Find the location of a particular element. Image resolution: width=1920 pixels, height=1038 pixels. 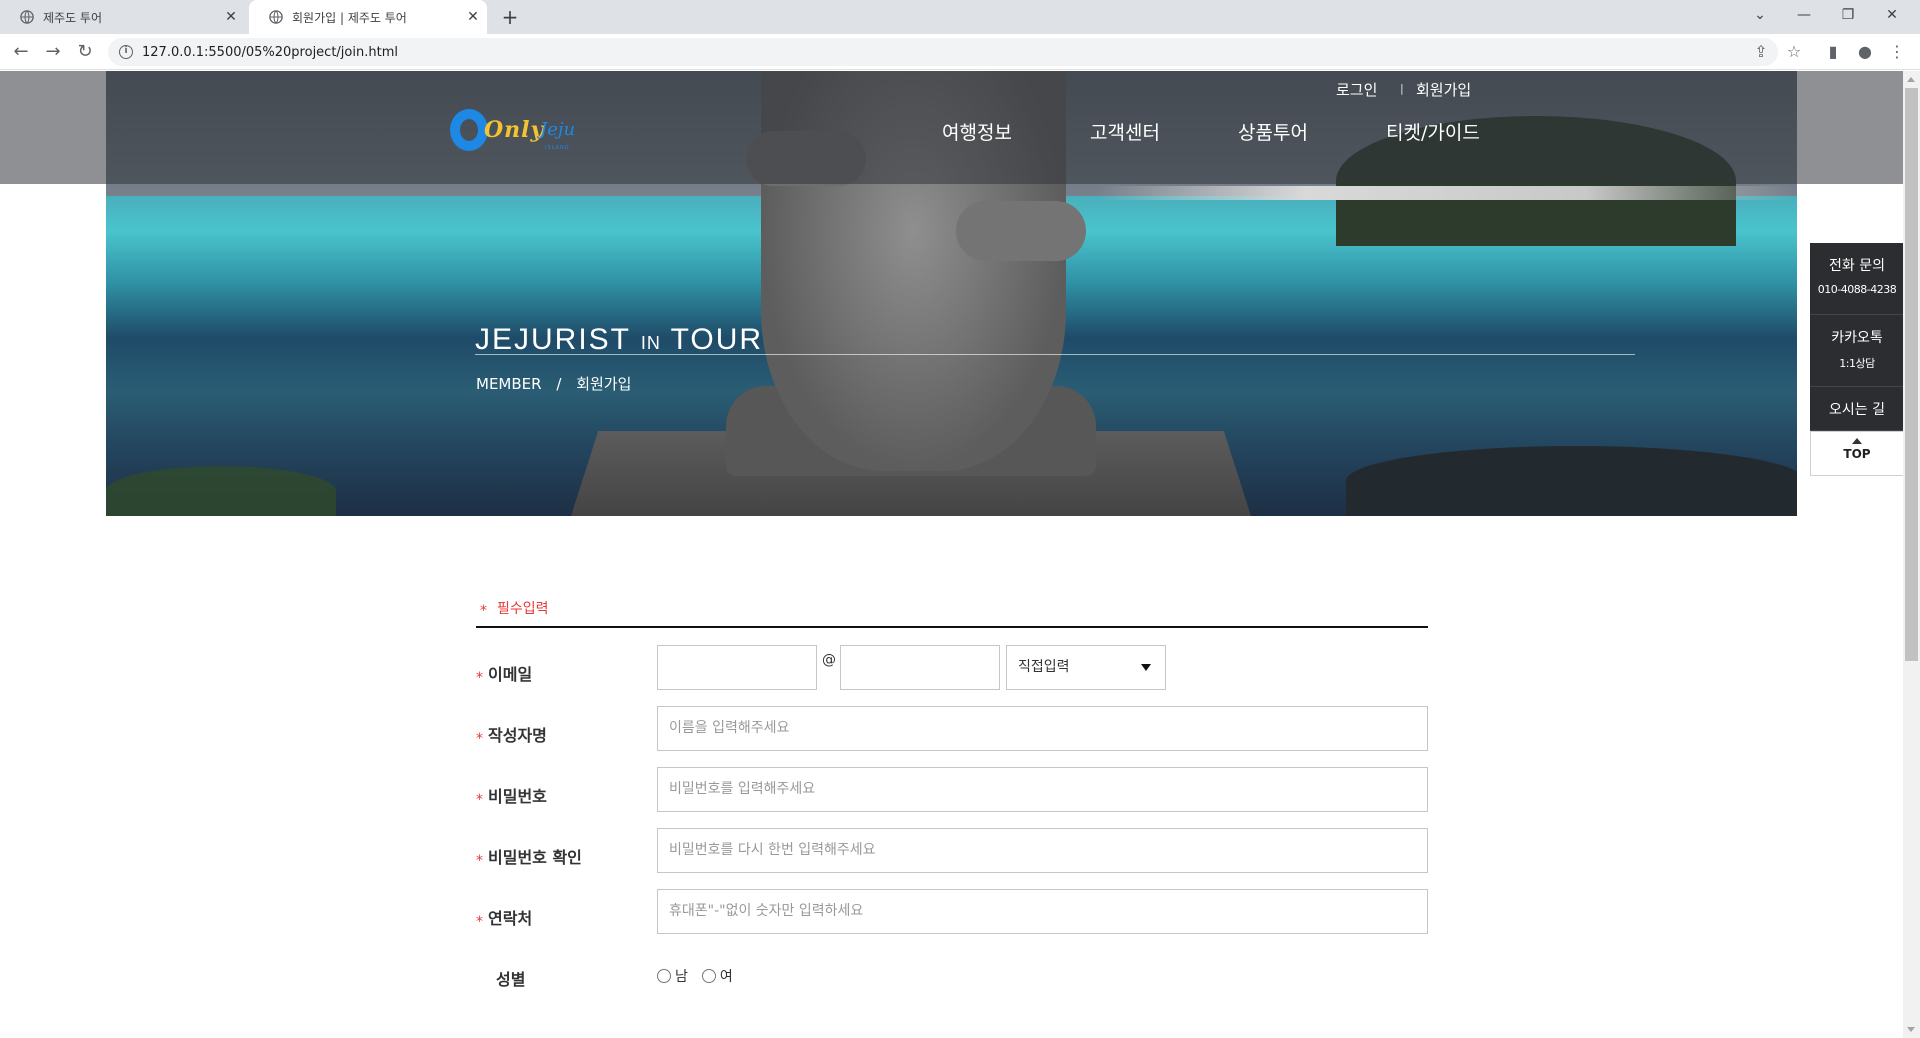

scrollbar-thumb is located at coordinates (1911, 374).